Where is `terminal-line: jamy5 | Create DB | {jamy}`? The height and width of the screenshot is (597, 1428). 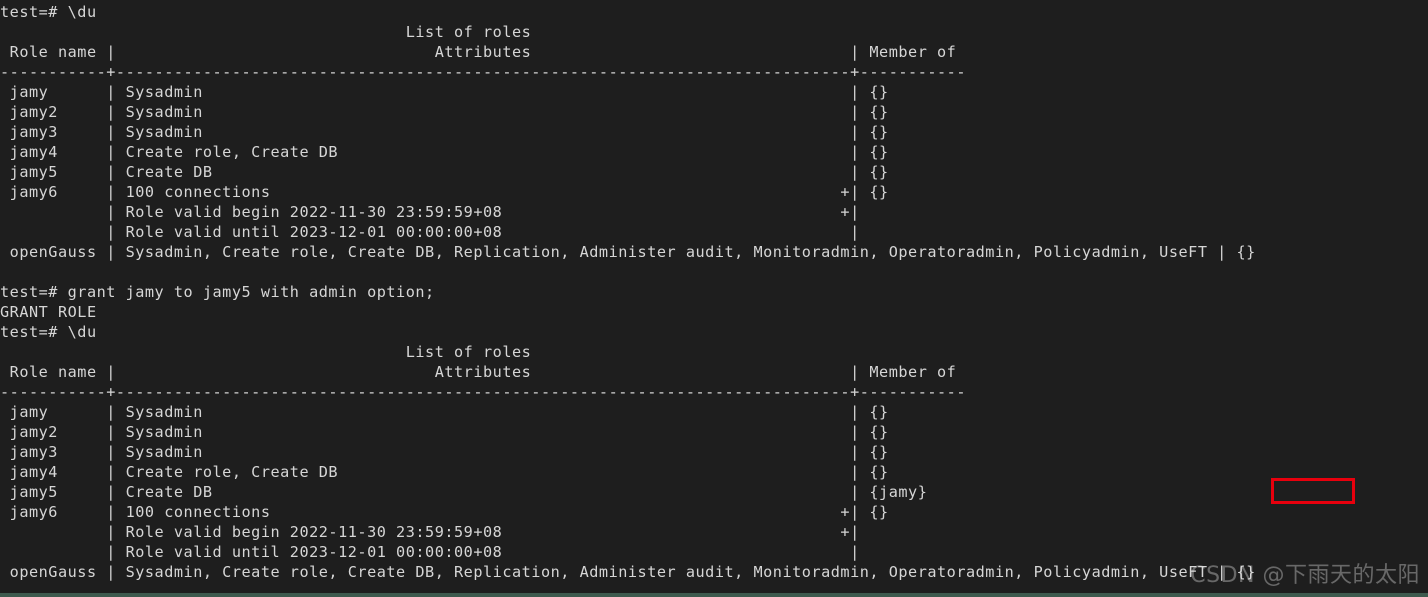
terminal-line: jamy5 | Create DB | {jamy} is located at coordinates (464, 492).